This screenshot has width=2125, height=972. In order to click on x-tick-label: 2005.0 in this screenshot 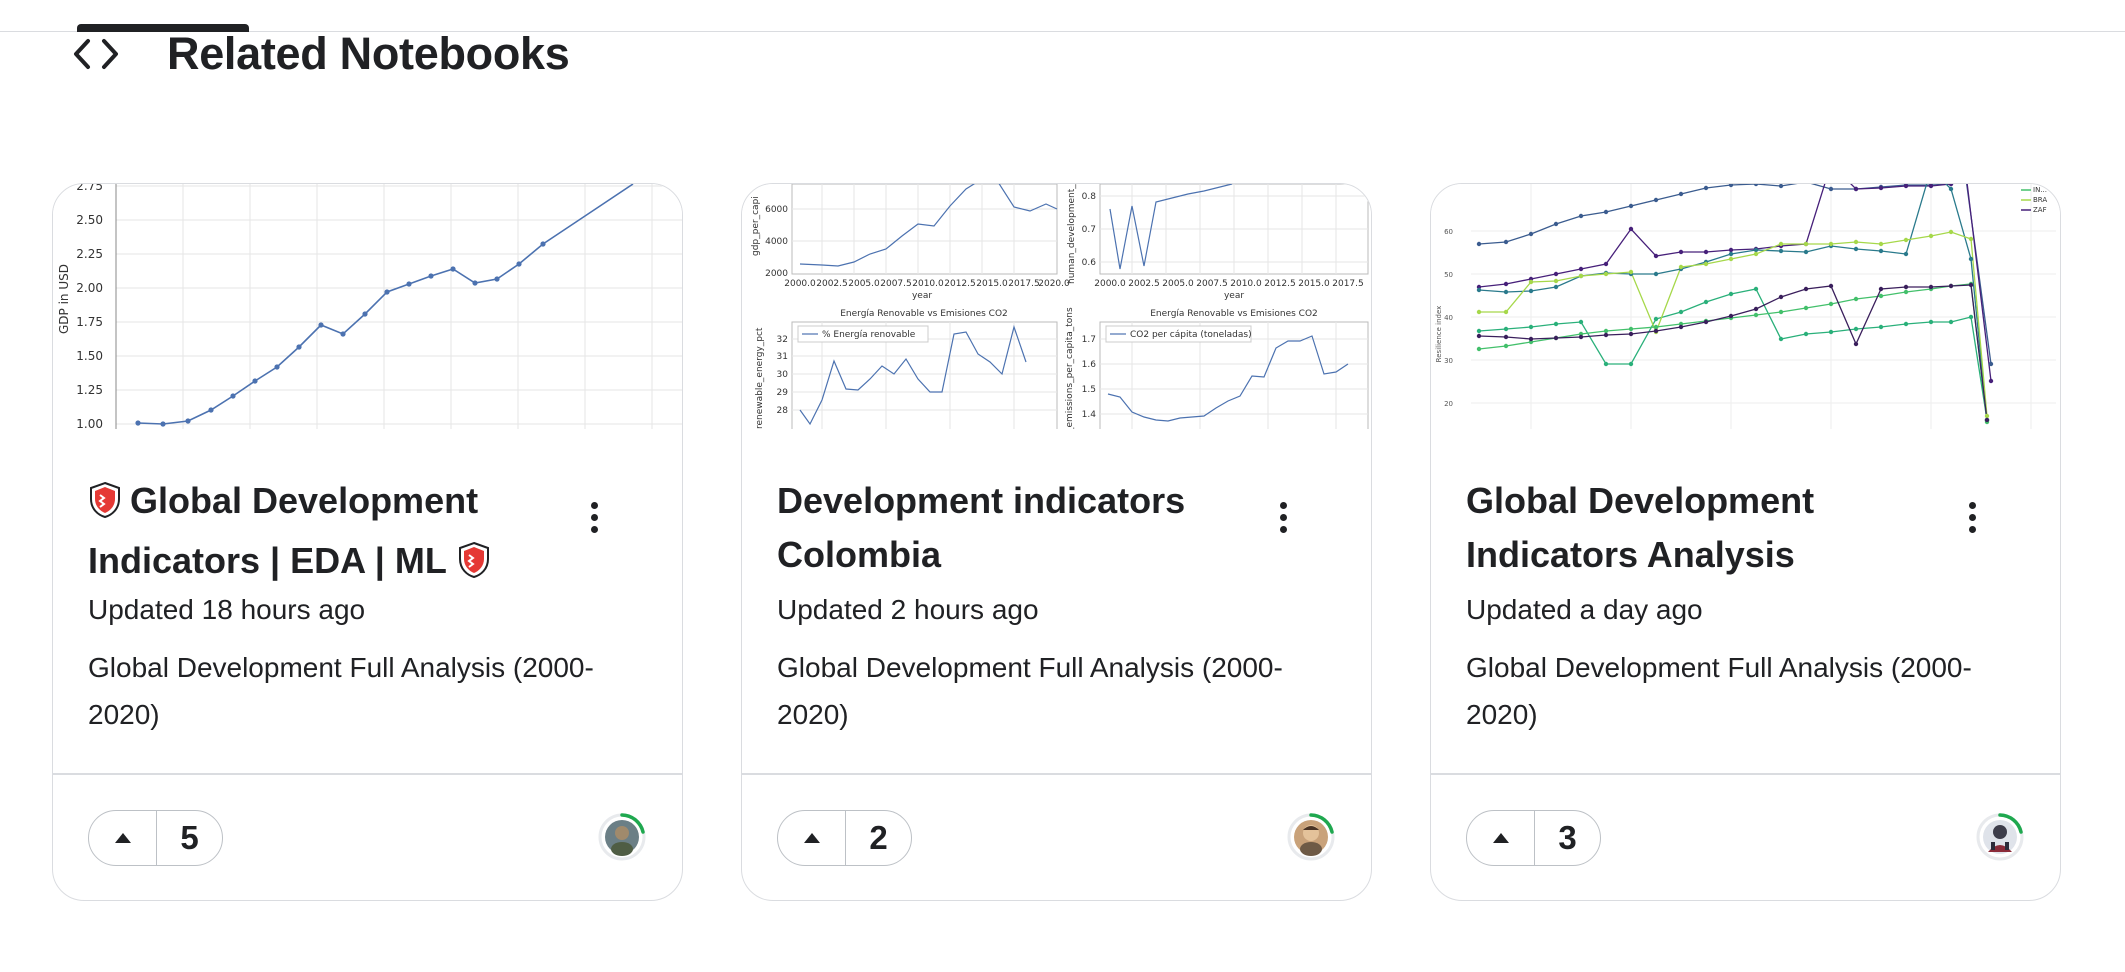, I will do `click(864, 284)`.